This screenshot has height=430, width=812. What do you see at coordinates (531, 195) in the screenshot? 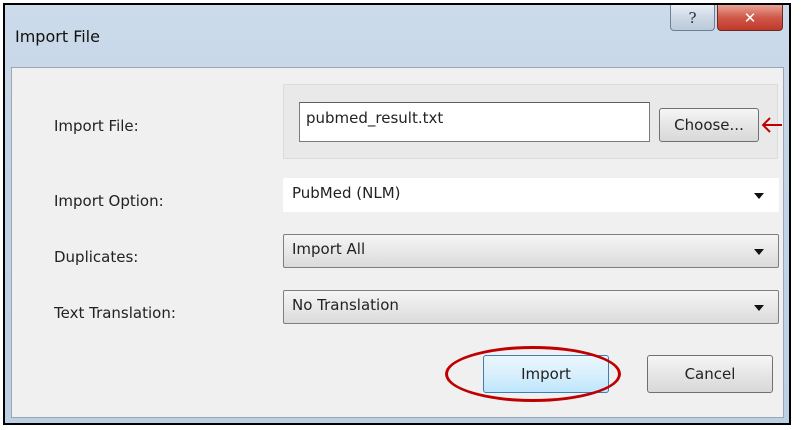
I see `import-option-select: PubMed (NLM)` at bounding box center [531, 195].